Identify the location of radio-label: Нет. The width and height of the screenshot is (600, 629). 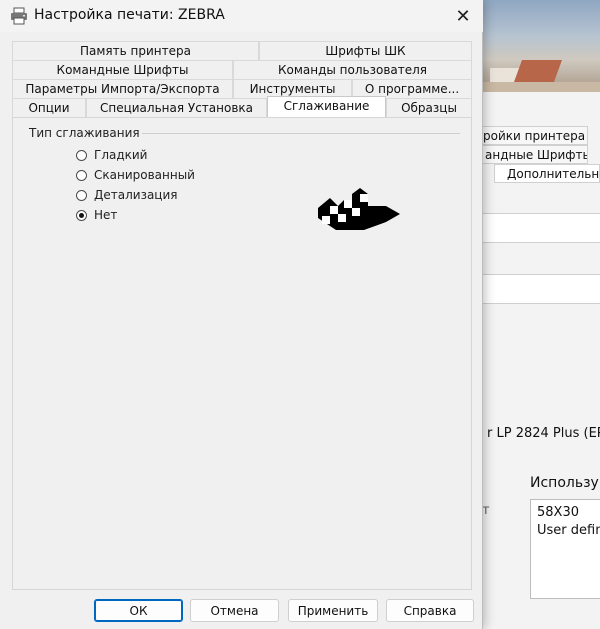
(106, 215).